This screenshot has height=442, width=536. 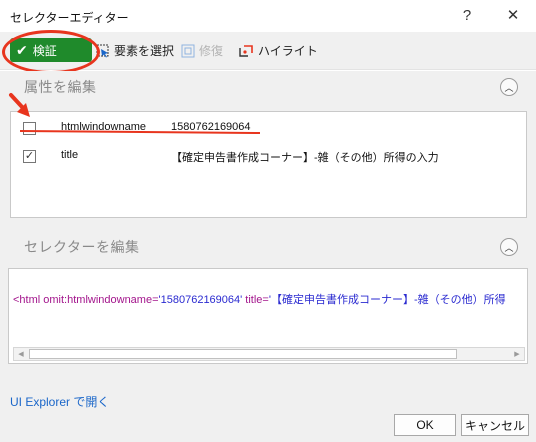 I want to click on verify-button: ✔ 検証, so click(x=51, y=50).